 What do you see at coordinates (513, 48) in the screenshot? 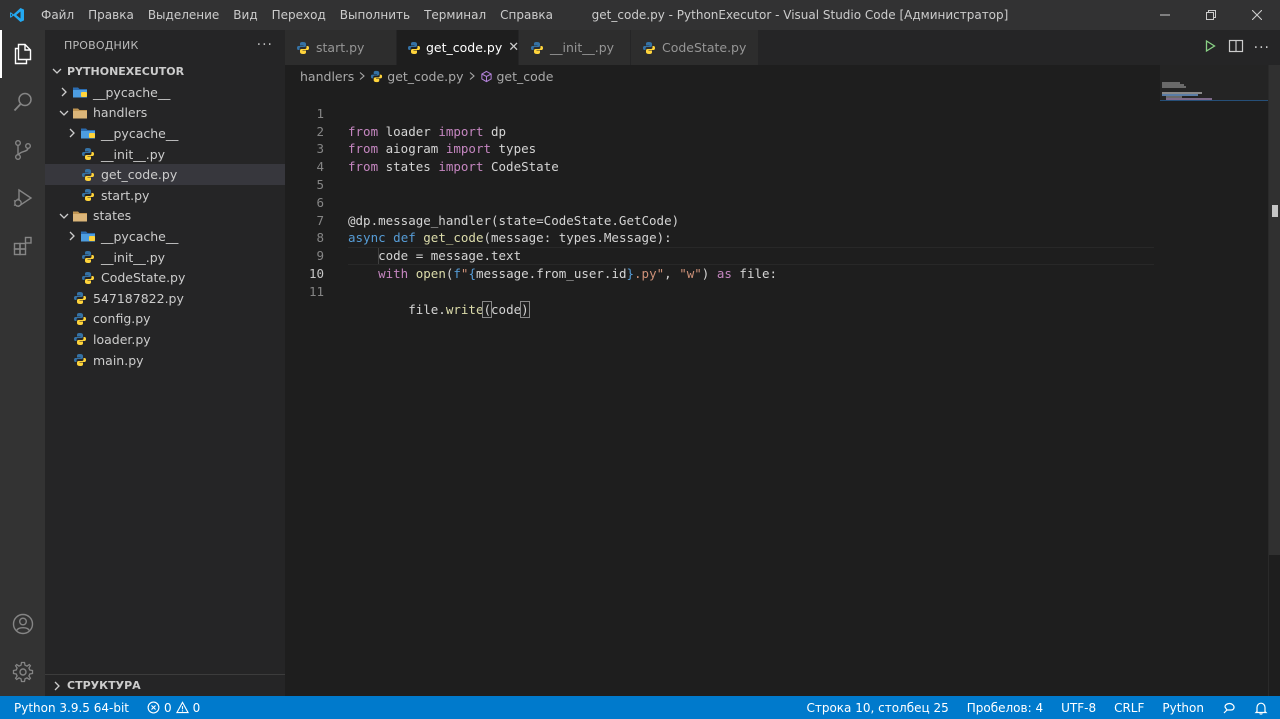
I see `tab-close-button: ✕` at bounding box center [513, 48].